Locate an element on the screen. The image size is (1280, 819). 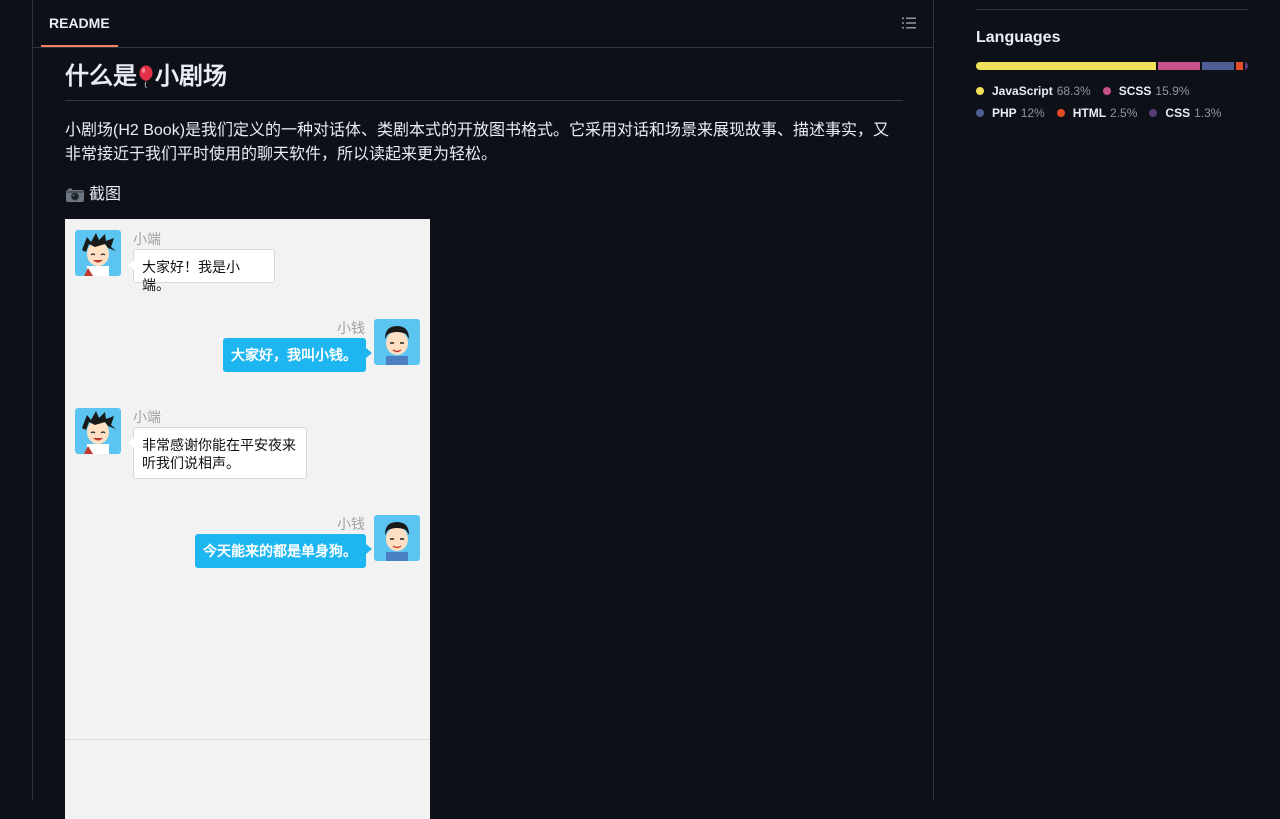
screenshot-heading: 截图 is located at coordinates (484, 195).